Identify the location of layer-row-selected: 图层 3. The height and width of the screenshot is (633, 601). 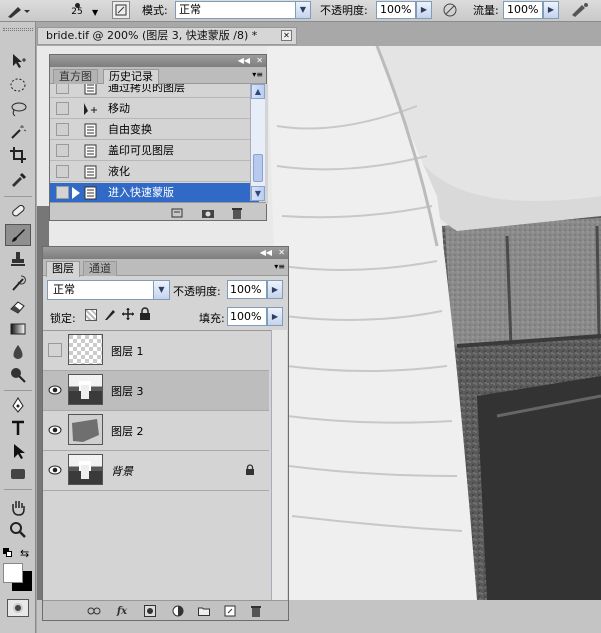
(156, 391).